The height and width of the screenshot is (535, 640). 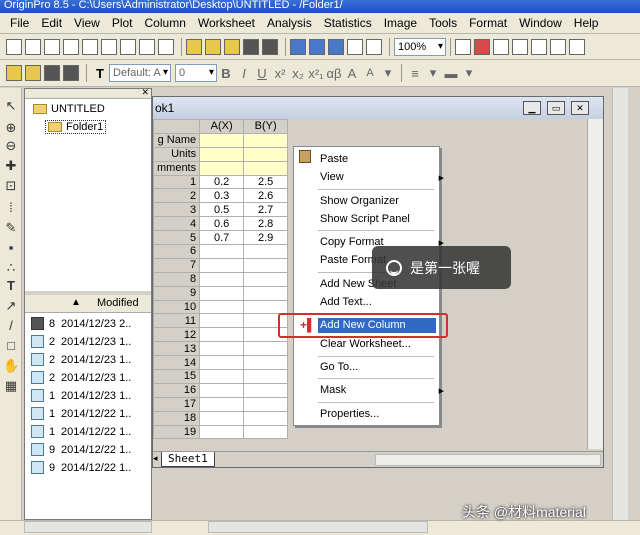 I want to click on screen-reader-icon: ✚, so click(x=11, y=166).